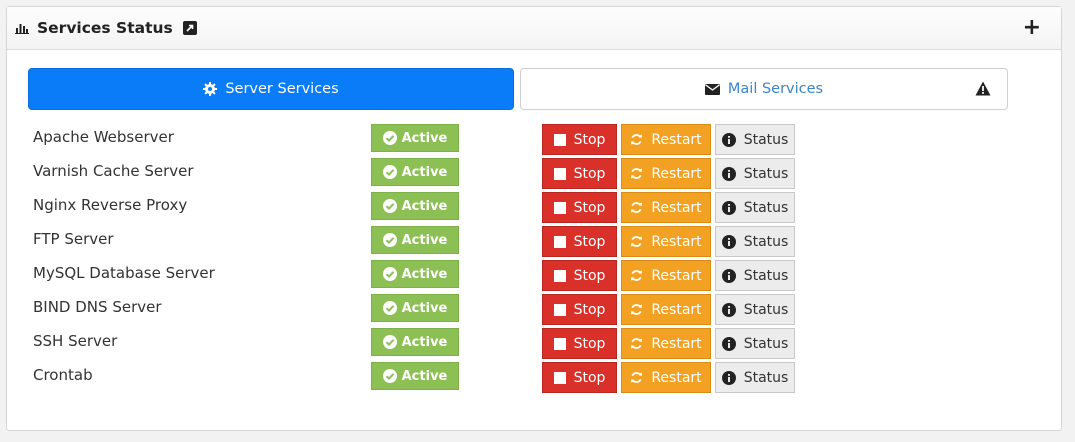  What do you see at coordinates (534, 243) in the screenshot?
I see `service-row: FTP Server Active Stop Restart Status` at bounding box center [534, 243].